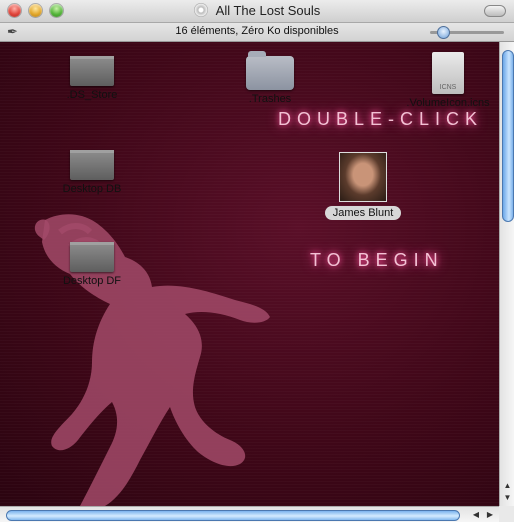 The height and width of the screenshot is (522, 514). I want to click on title-bar: All The Lost Souls, so click(257, 11).